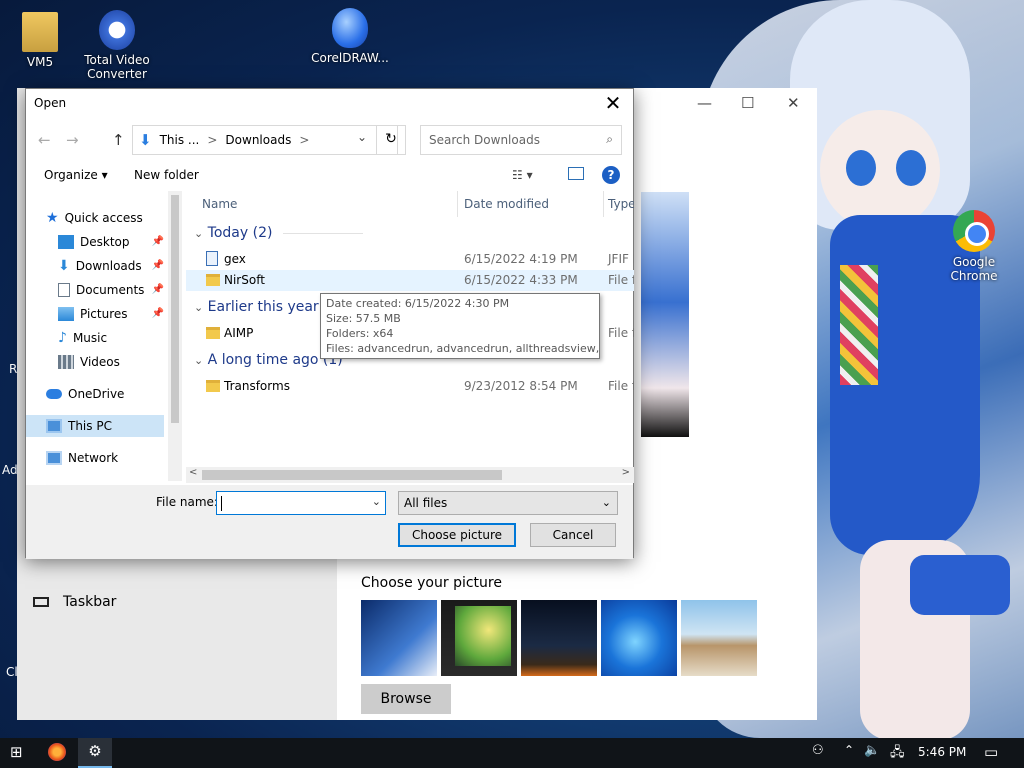 The height and width of the screenshot is (768, 1024). What do you see at coordinates (483, 636) in the screenshot?
I see `gex-art` at bounding box center [483, 636].